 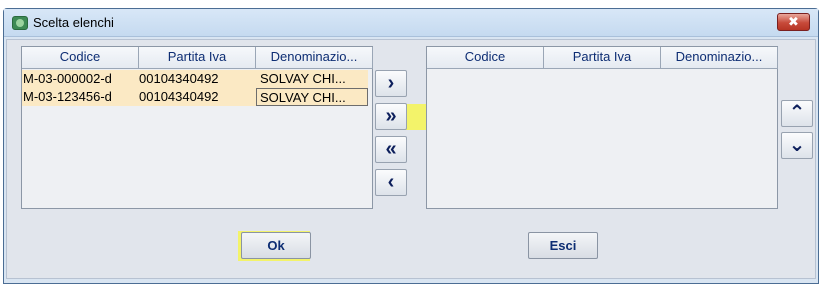 I want to click on ok-button: Ok, so click(x=276, y=245).